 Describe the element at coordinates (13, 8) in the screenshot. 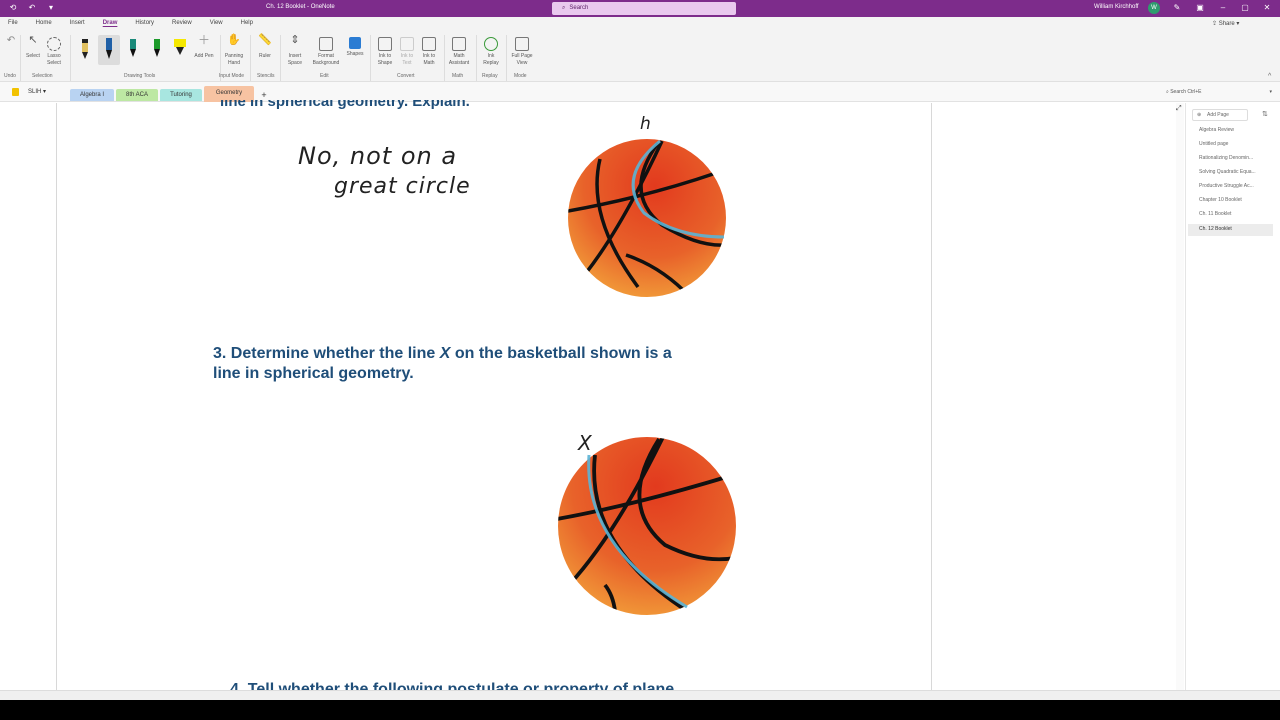

I see `back-icon: ⟲` at that location.